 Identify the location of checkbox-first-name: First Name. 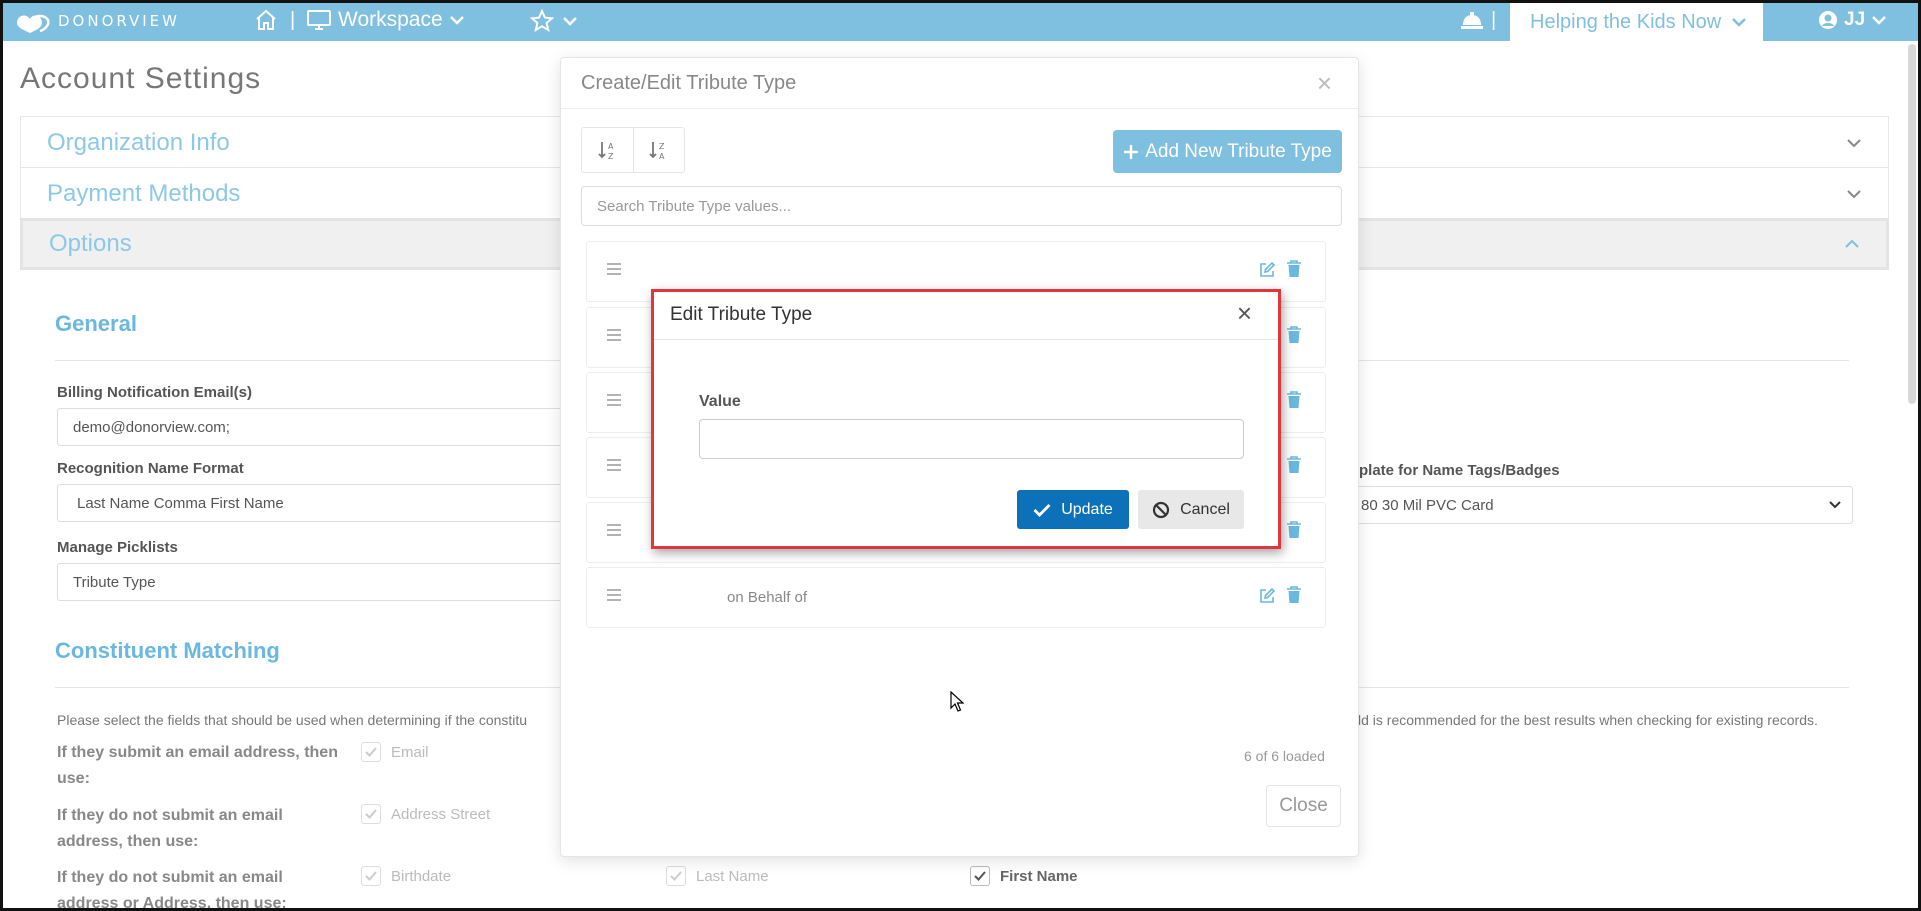
(1024, 876).